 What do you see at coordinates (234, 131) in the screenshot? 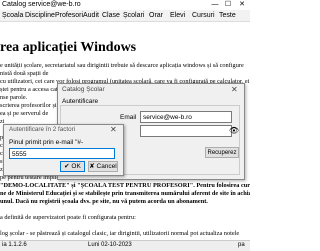
I see `show-password-eye-icon: 👁` at bounding box center [234, 131].